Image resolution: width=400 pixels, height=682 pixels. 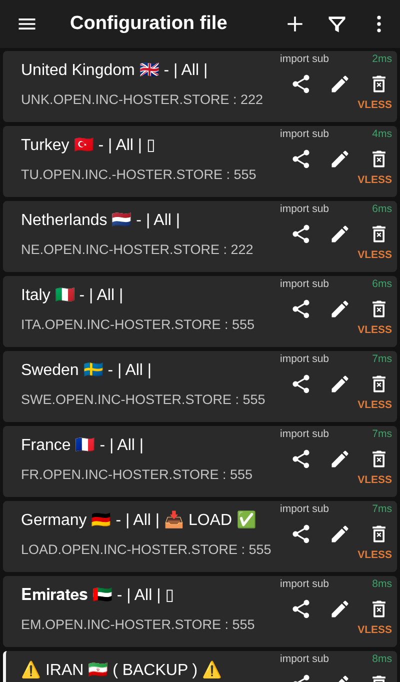 What do you see at coordinates (139, 174) in the screenshot?
I see `server-address: TU.OPEN.INC.-HOSTER.STORE : 555` at bounding box center [139, 174].